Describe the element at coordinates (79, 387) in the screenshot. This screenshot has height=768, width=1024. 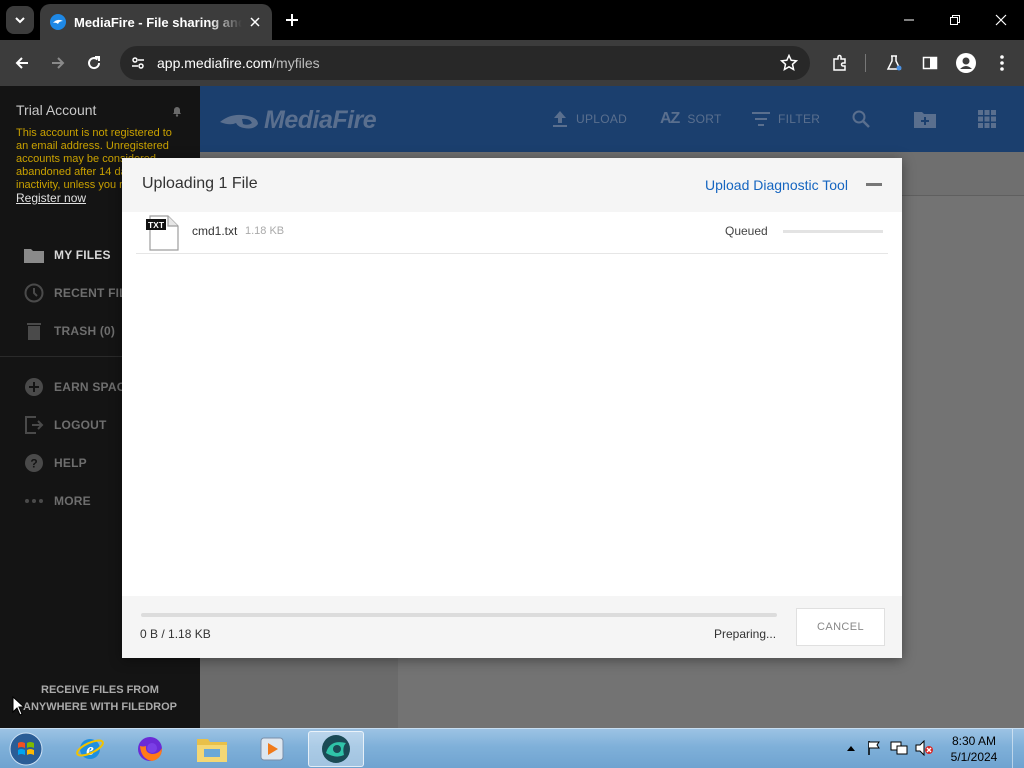
I see `sidebar-item-earn-space: EARN SPACE` at that location.